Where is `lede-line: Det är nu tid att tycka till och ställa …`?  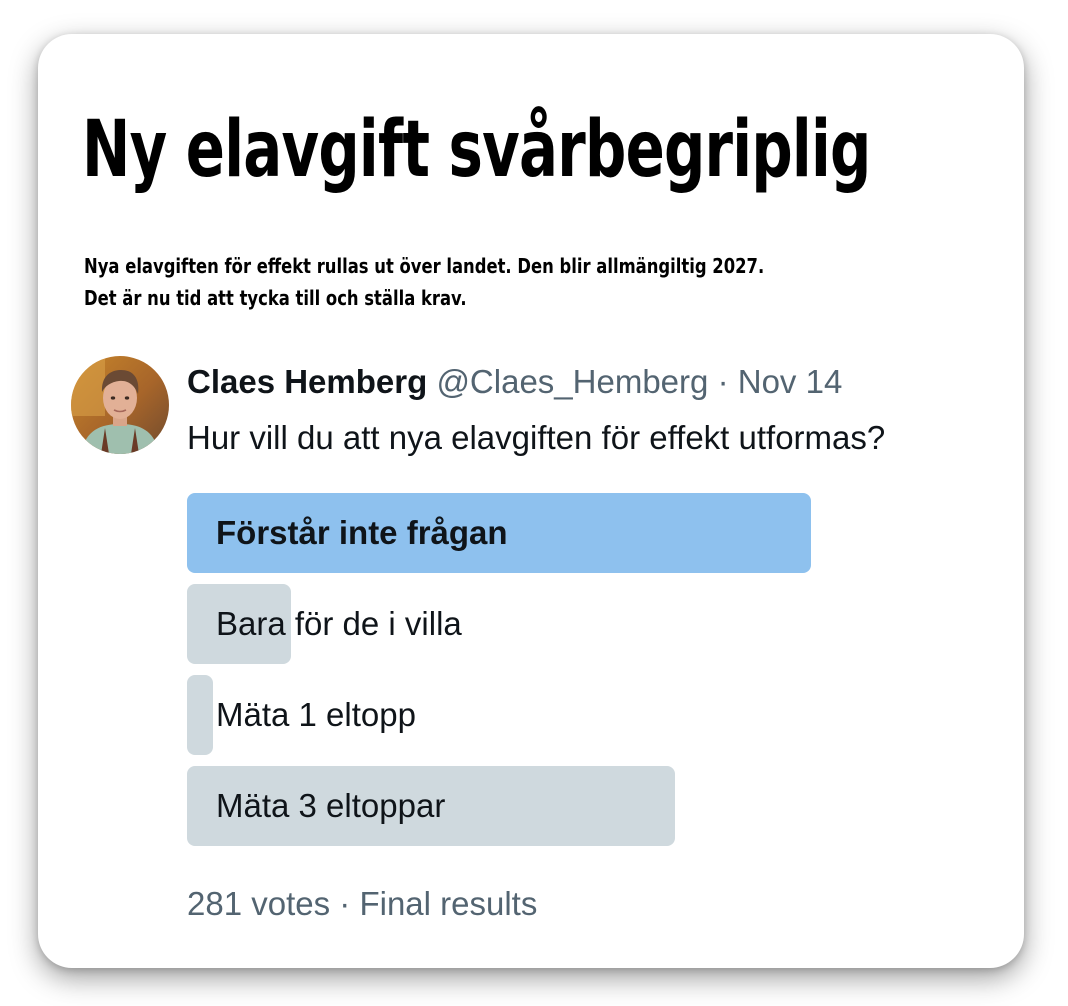 lede-line: Det är nu tid att tycka till och ställa … is located at coordinates (275, 298).